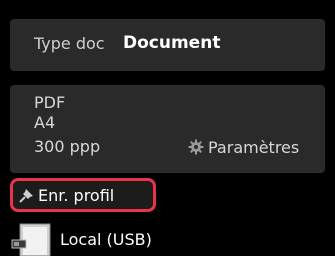 Image resolution: width=335 pixels, height=256 pixels. Describe the element at coordinates (69, 43) in the screenshot. I see `document-type-label: Type doc` at that location.